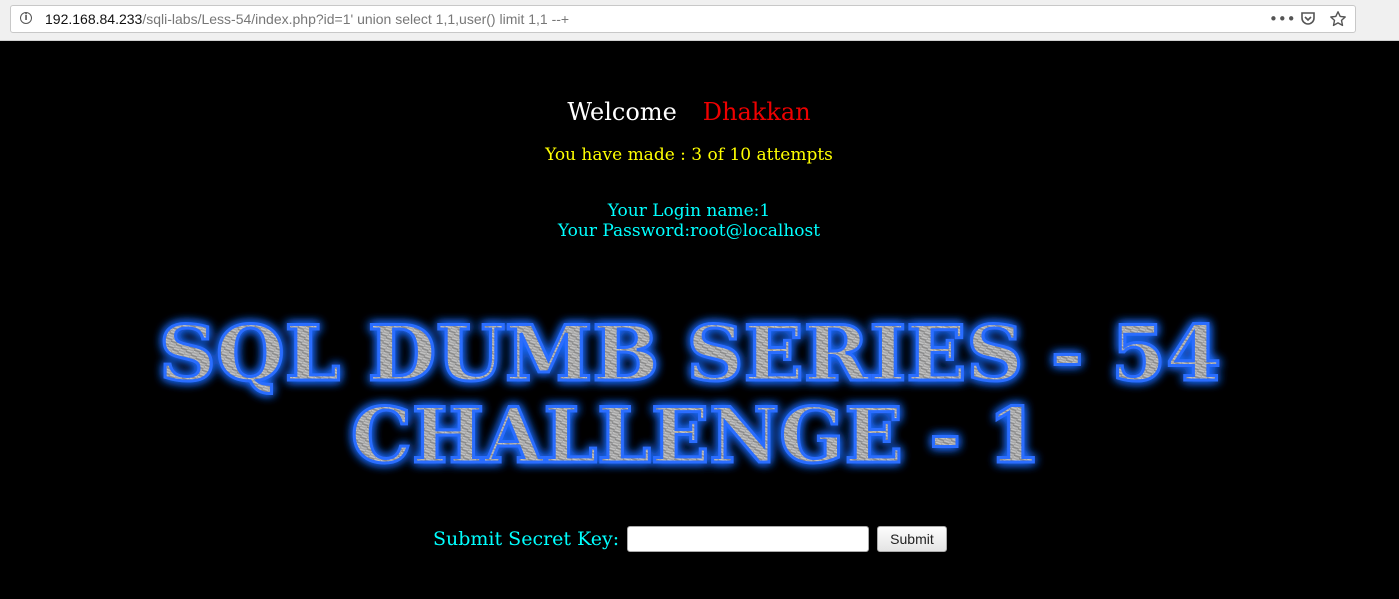 This screenshot has height=599, width=1399. What do you see at coordinates (94, 19) in the screenshot?
I see `url-host: 192.168.84.233` at bounding box center [94, 19].